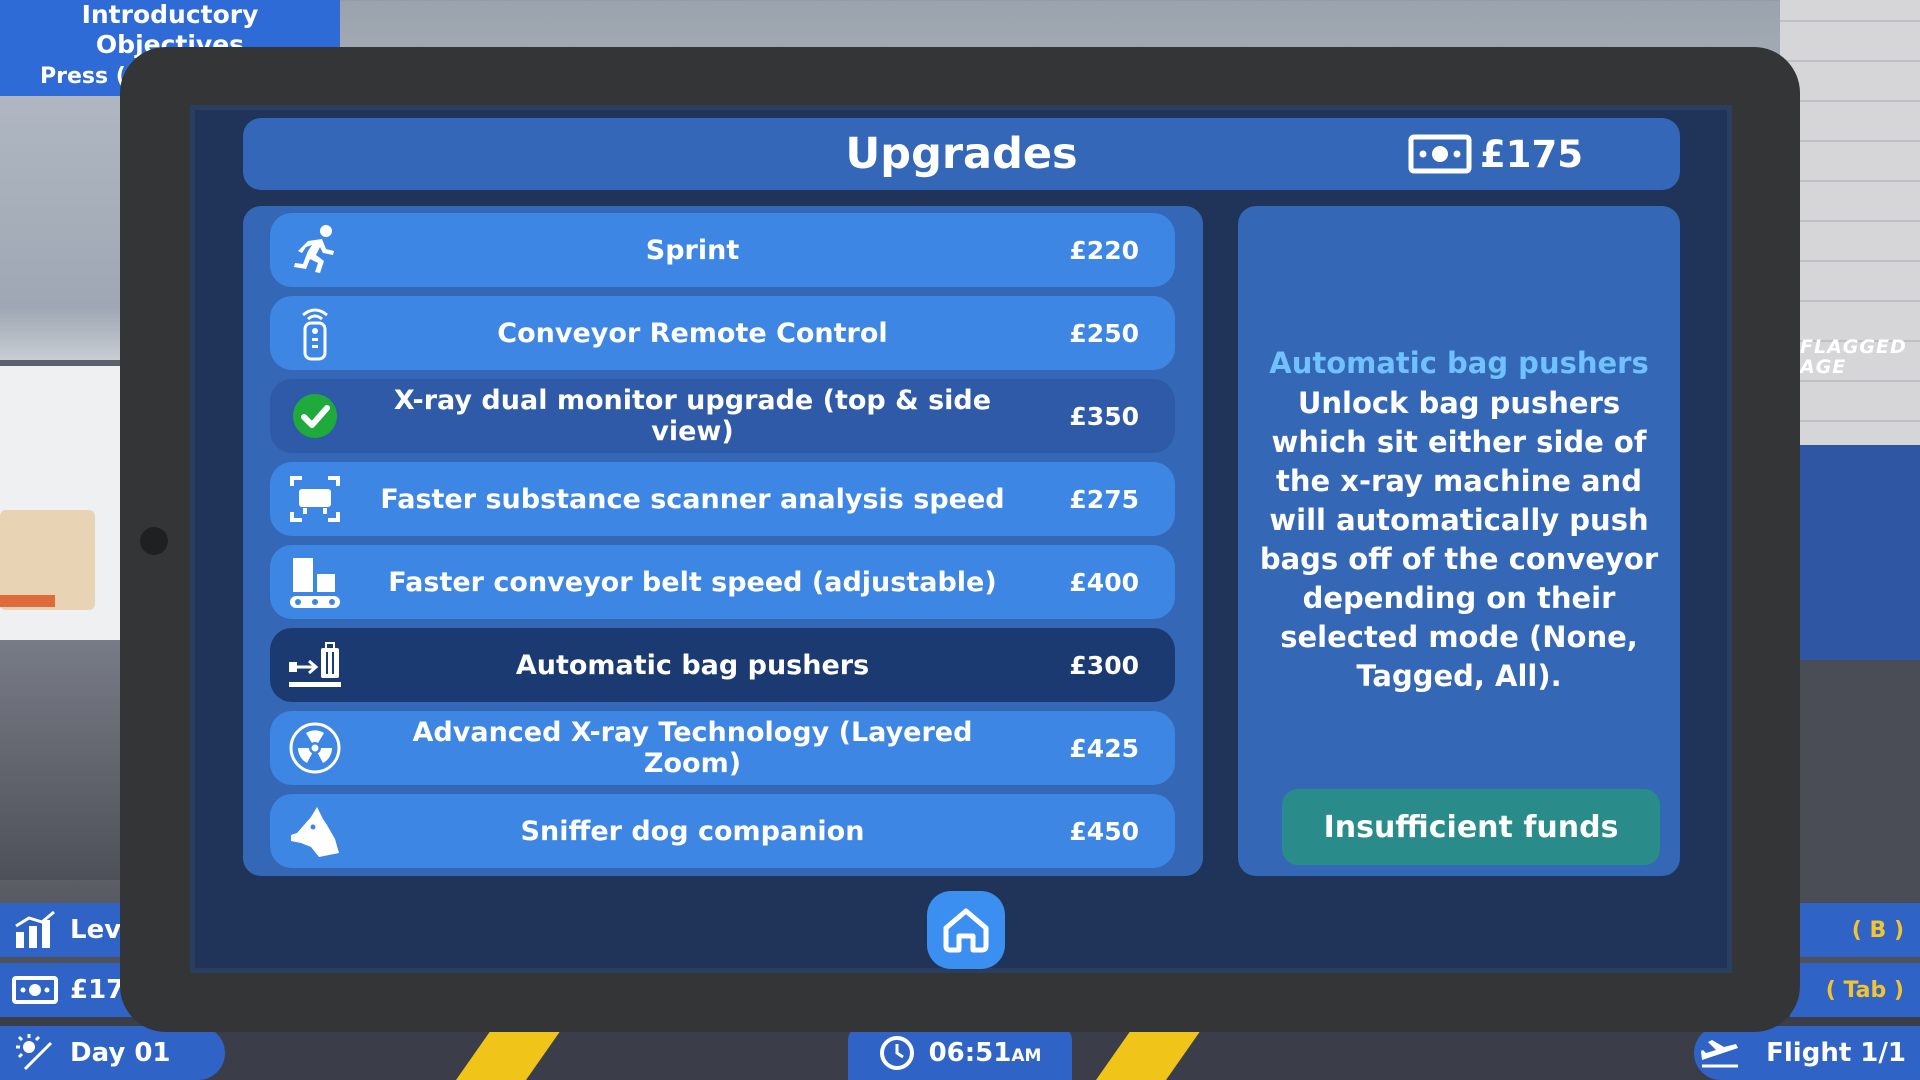  What do you see at coordinates (1855, 560) in the screenshot?
I see `world-blue-wall-band` at bounding box center [1855, 560].